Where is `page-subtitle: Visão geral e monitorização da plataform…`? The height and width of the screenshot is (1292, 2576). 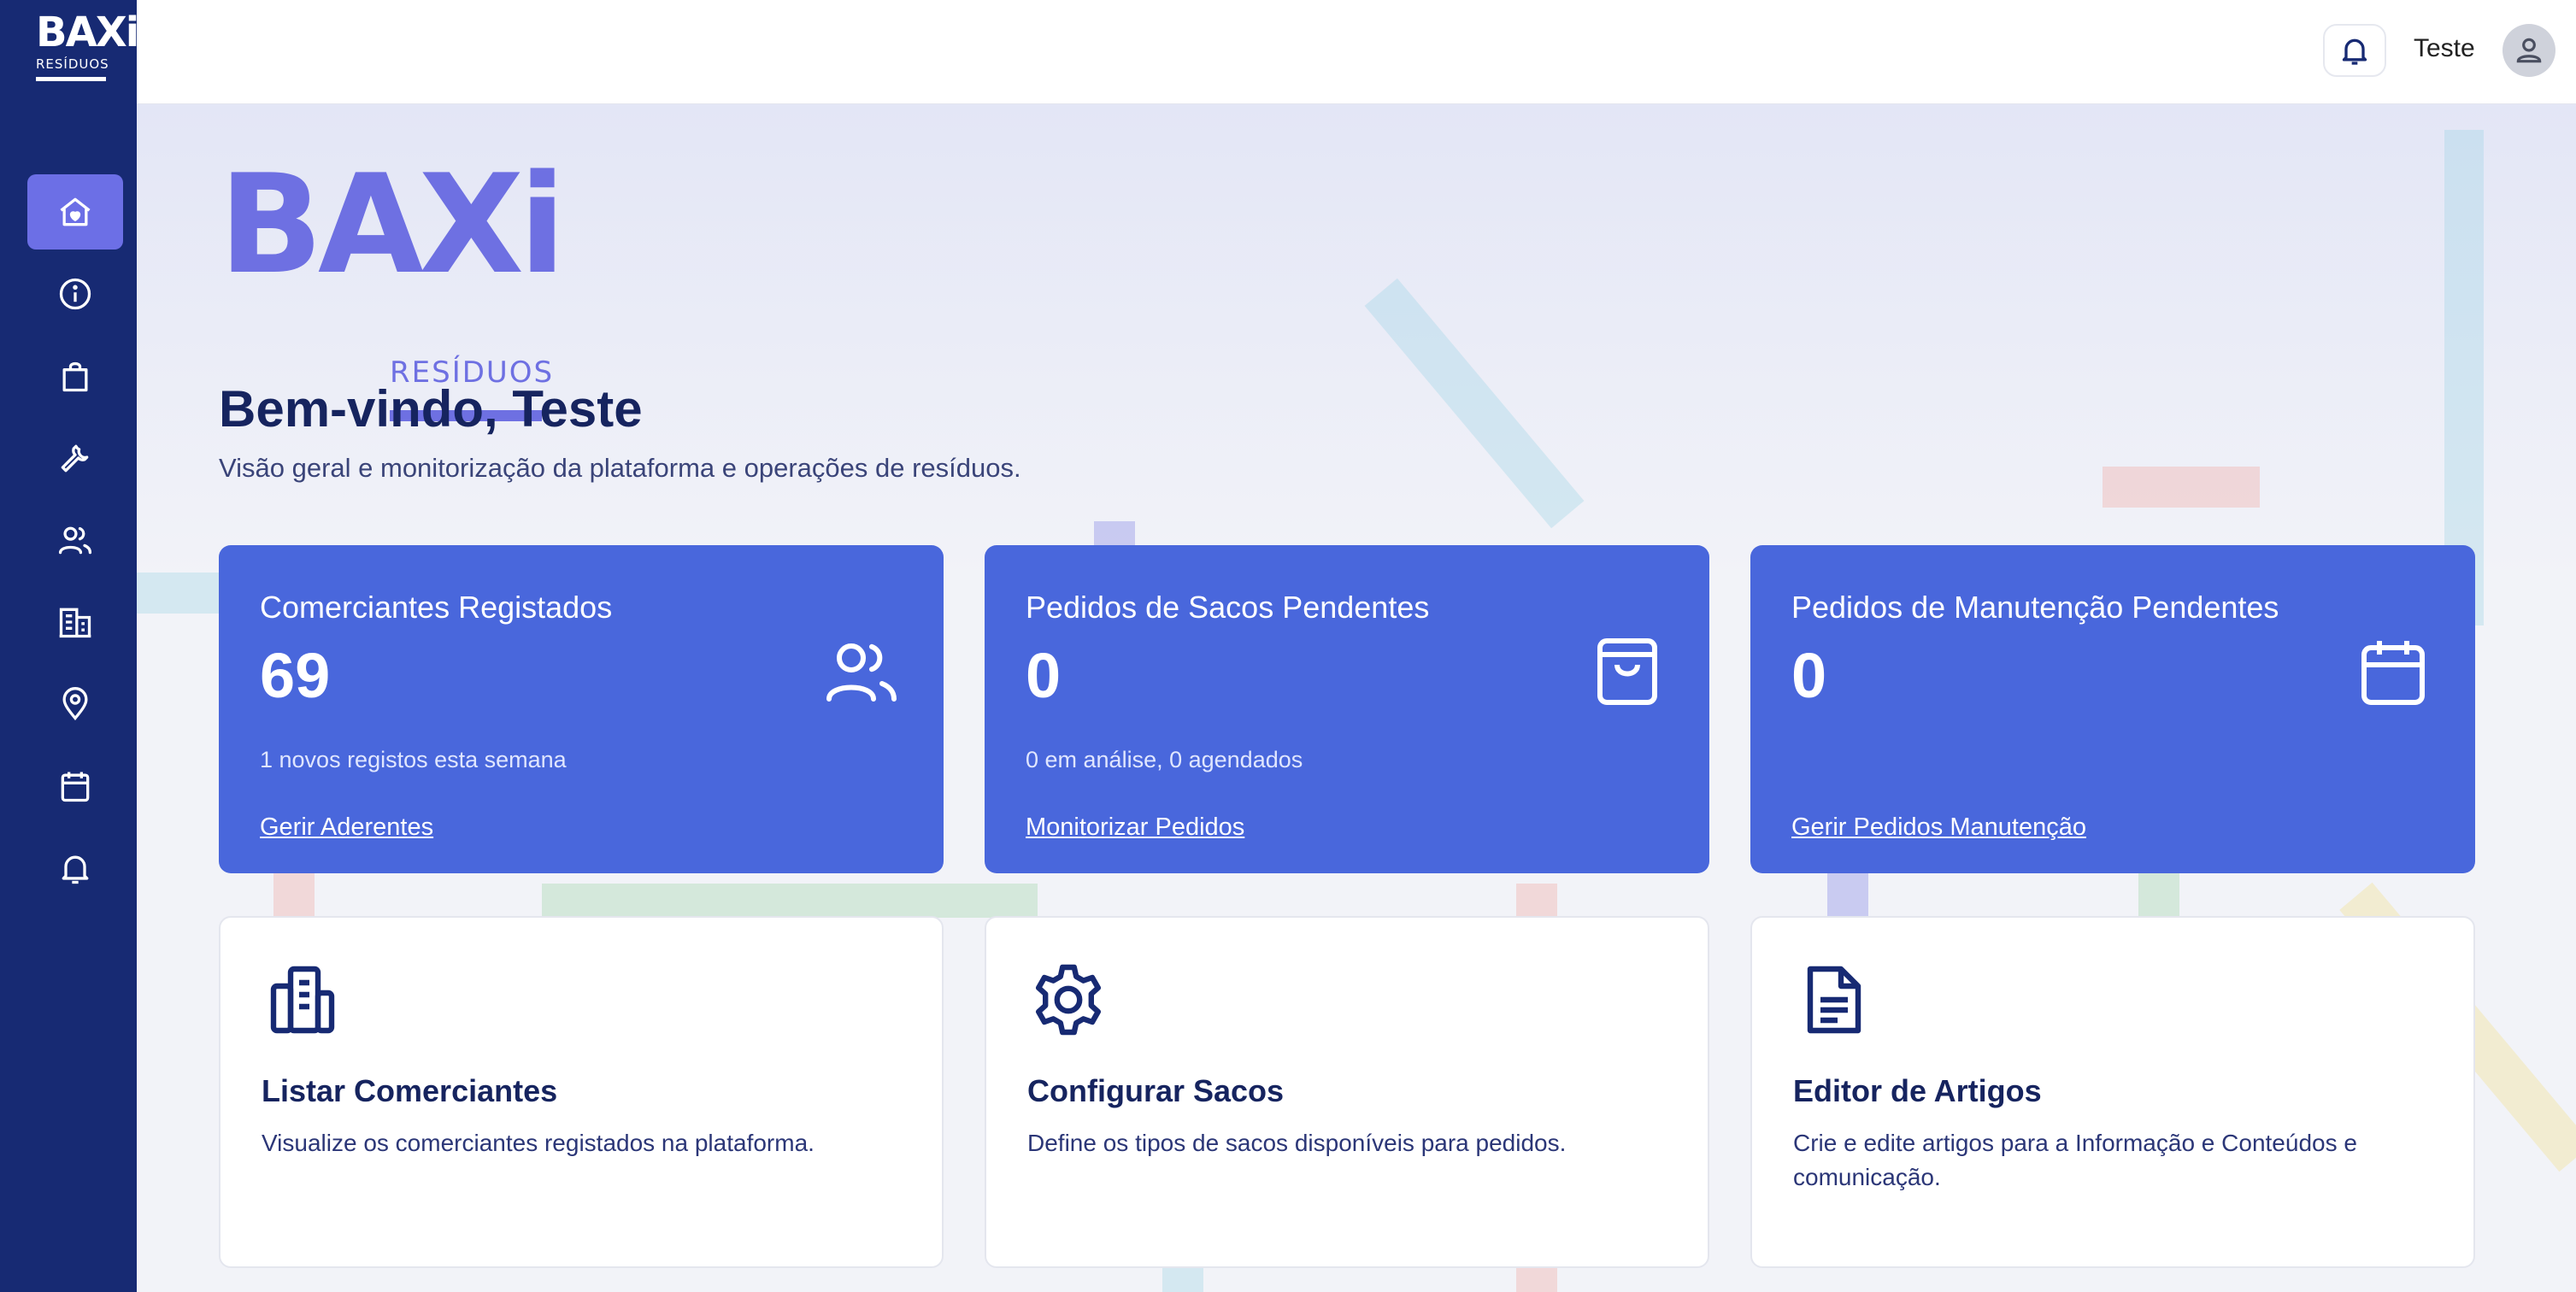 page-subtitle: Visão geral e monitorização da plataform… is located at coordinates (620, 468).